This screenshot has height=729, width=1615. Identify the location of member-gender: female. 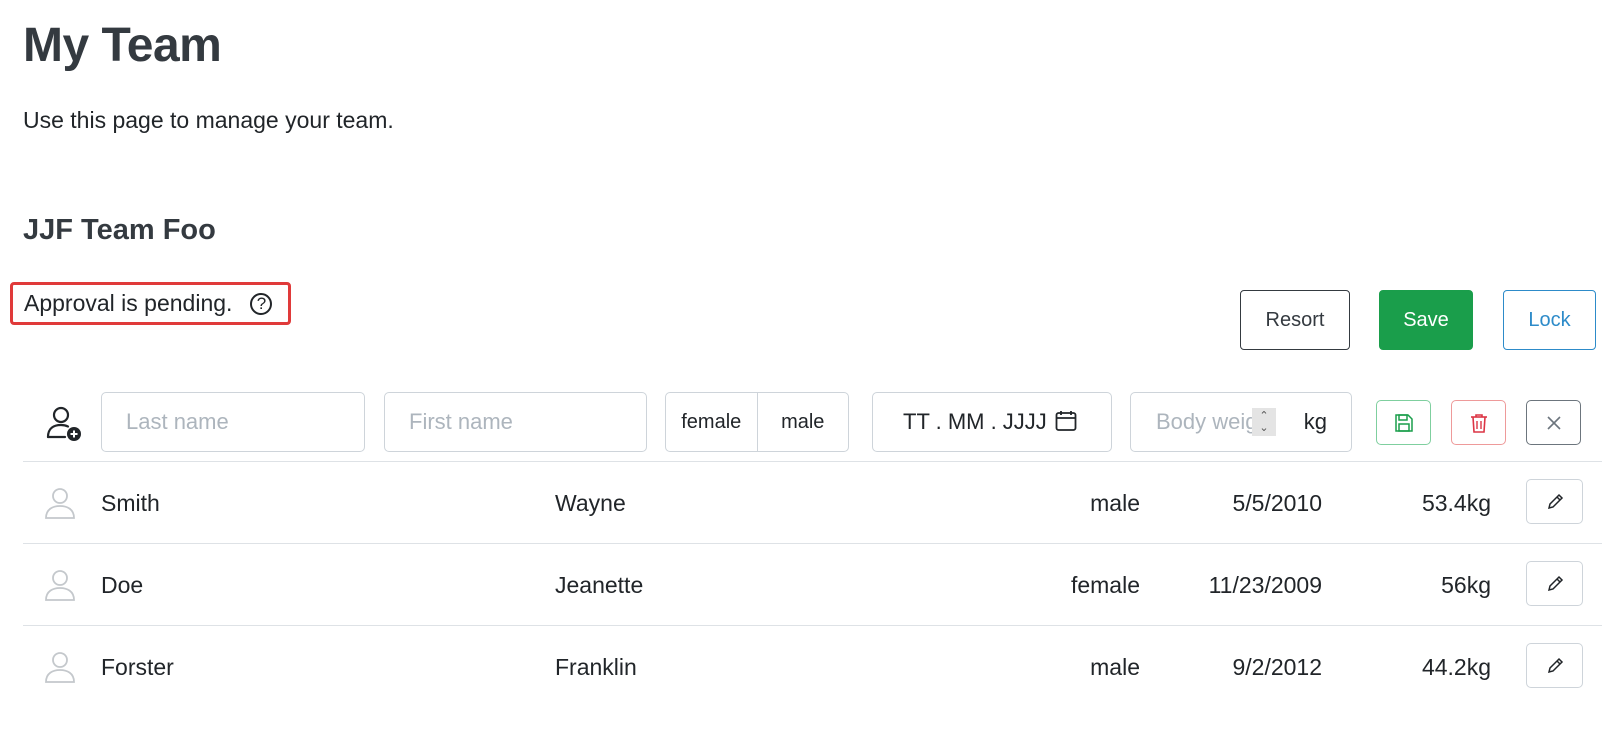
(1105, 584).